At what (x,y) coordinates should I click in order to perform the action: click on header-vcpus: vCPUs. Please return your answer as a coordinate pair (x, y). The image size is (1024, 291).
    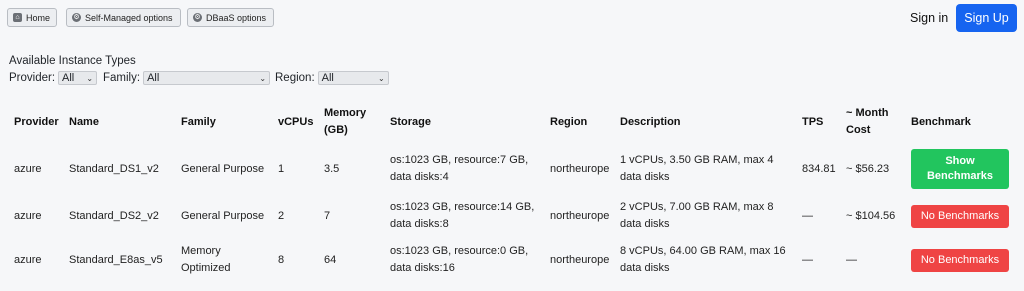
    Looking at the image, I should click on (296, 122).